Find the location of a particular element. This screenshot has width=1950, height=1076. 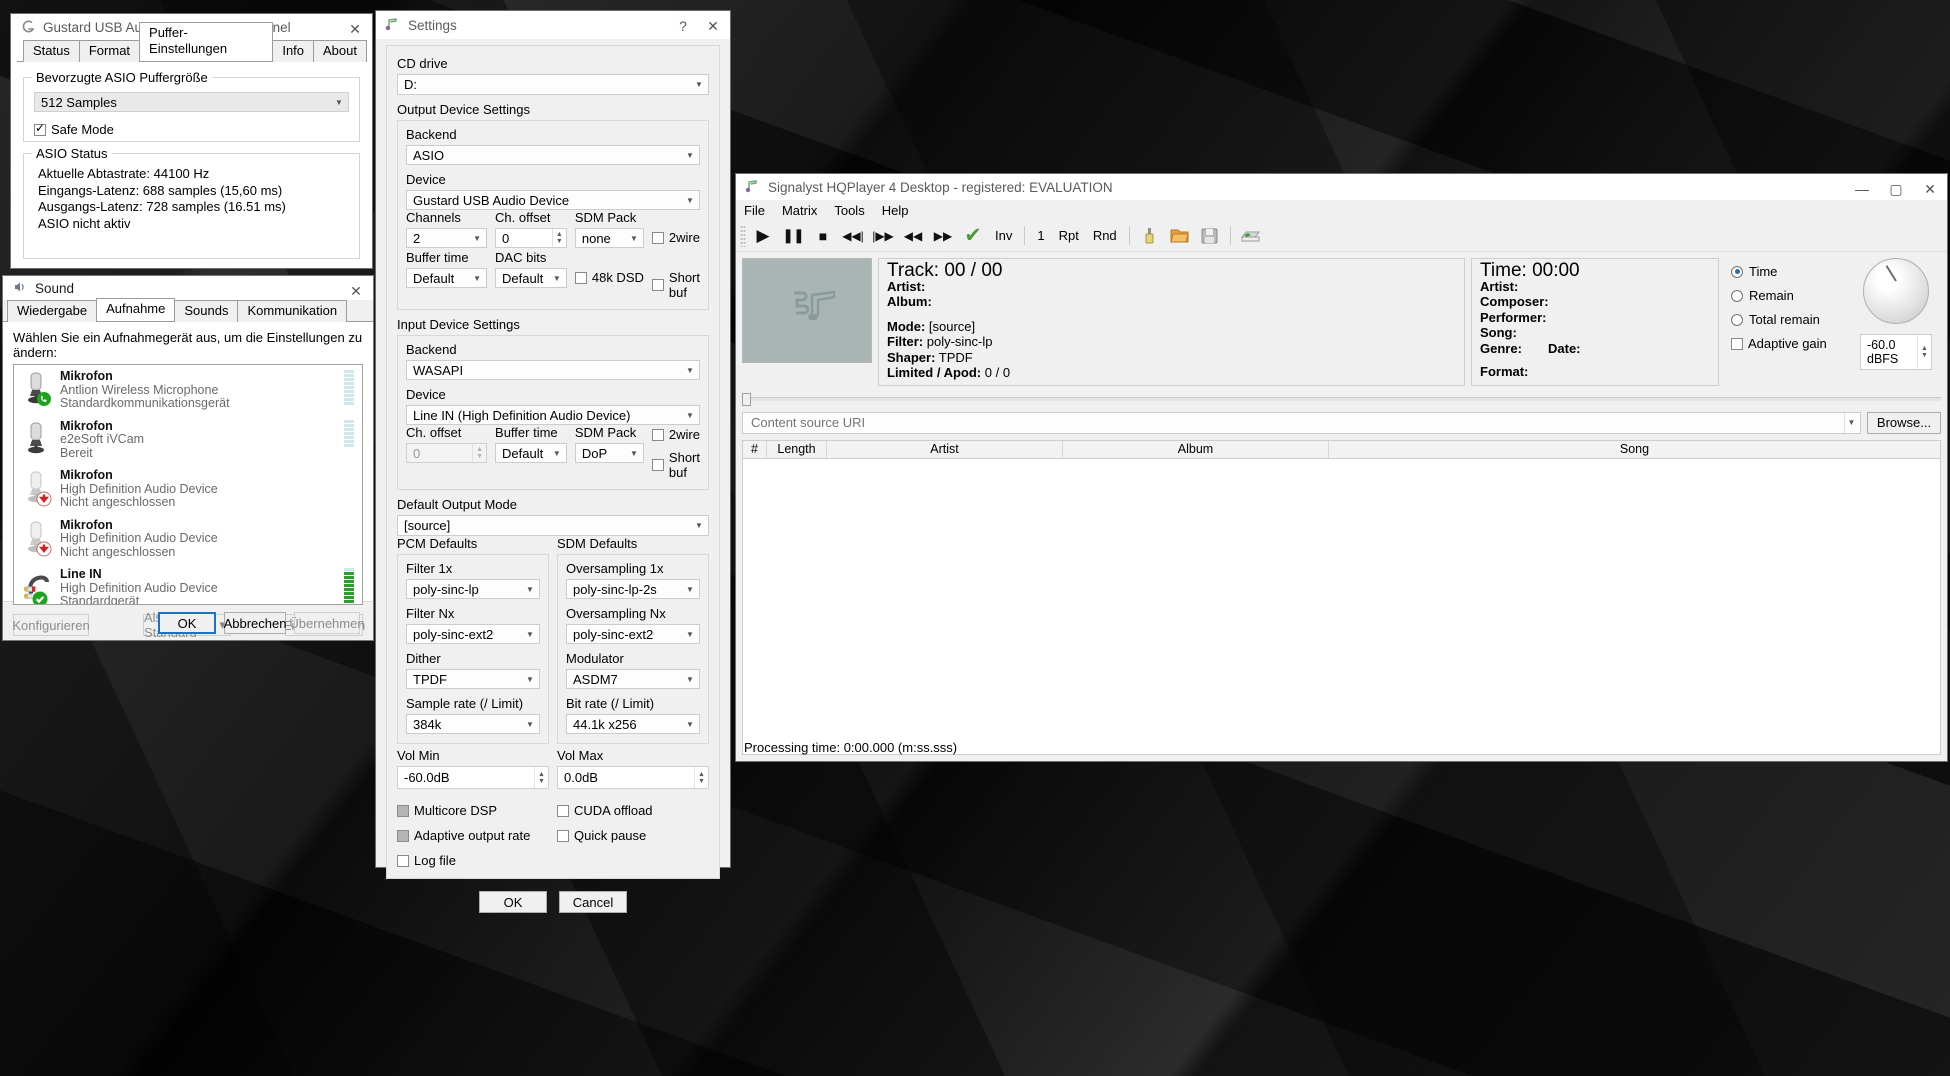

volume-spinbox: -60.0 dBFS ▲ ▼ is located at coordinates (1896, 352).